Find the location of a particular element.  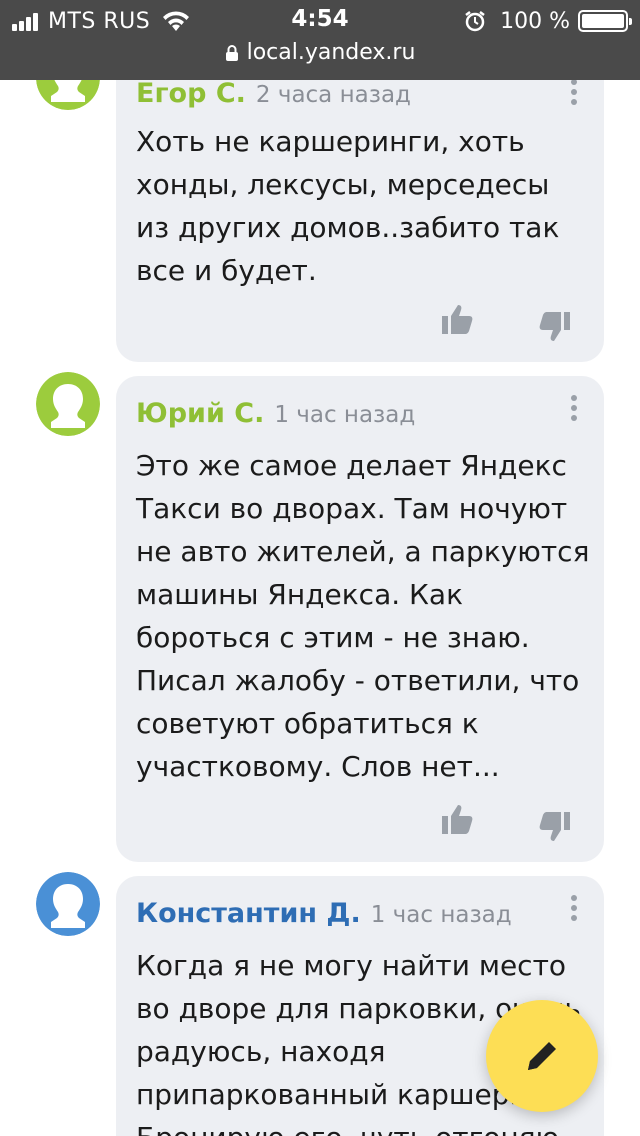

url-text: local.yandex.ru is located at coordinates (331, 52).